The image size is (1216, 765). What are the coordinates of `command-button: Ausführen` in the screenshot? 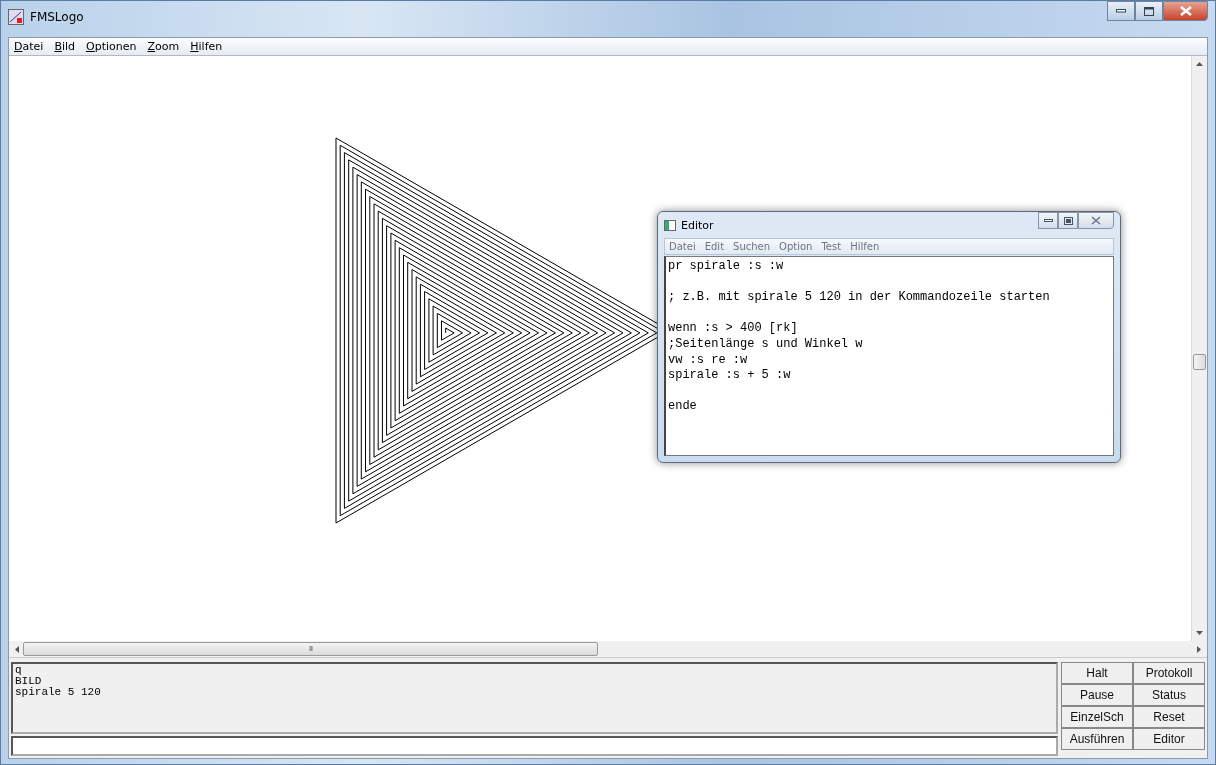 It's located at (1097, 739).